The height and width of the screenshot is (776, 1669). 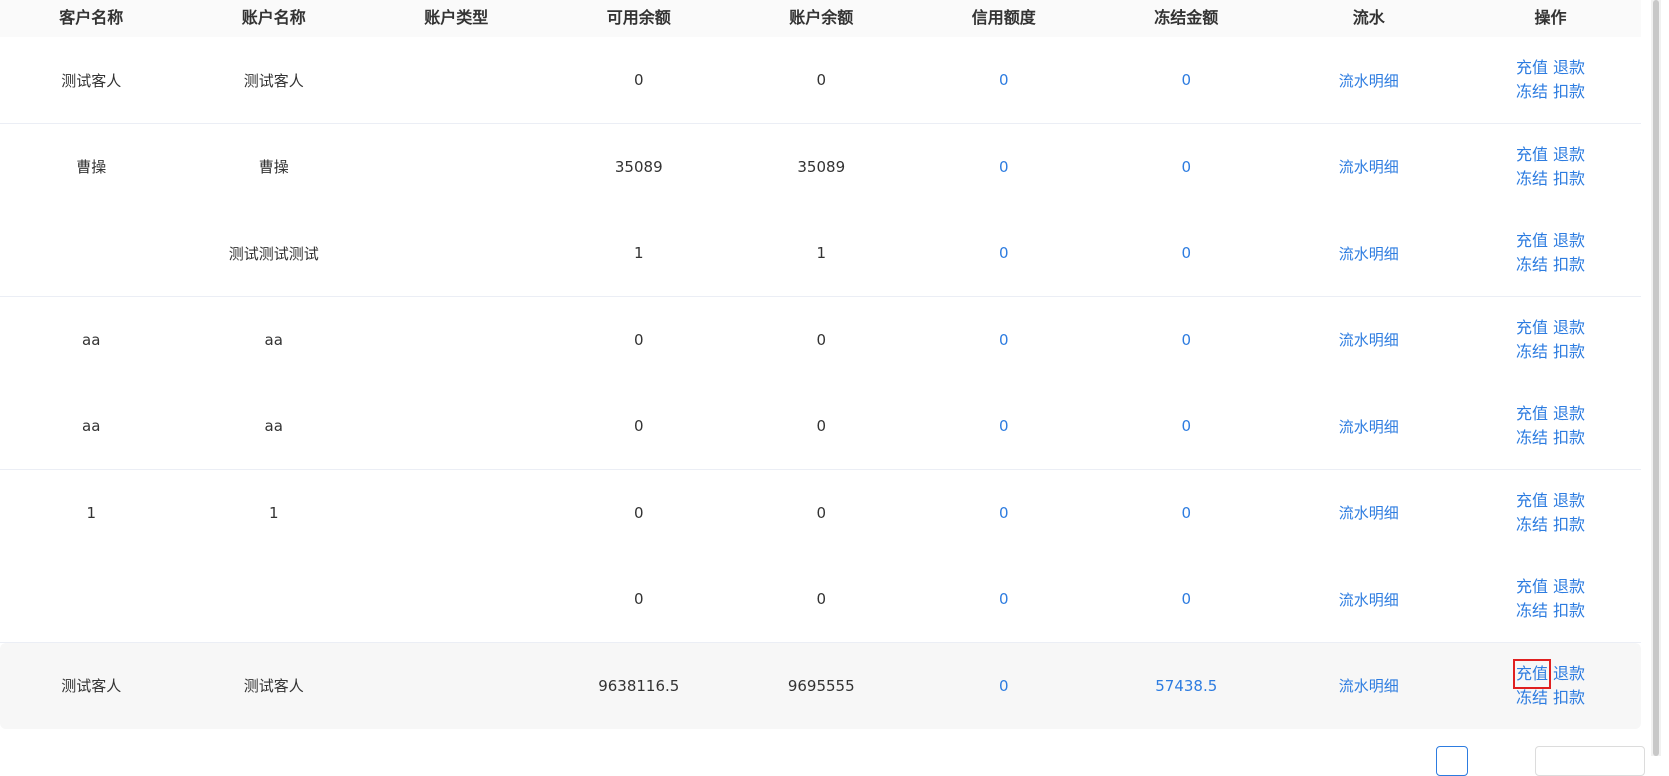 I want to click on table-row: 0 0 0 0 流水明细 充值 退款 冻结 扣款, so click(x=820, y=599).